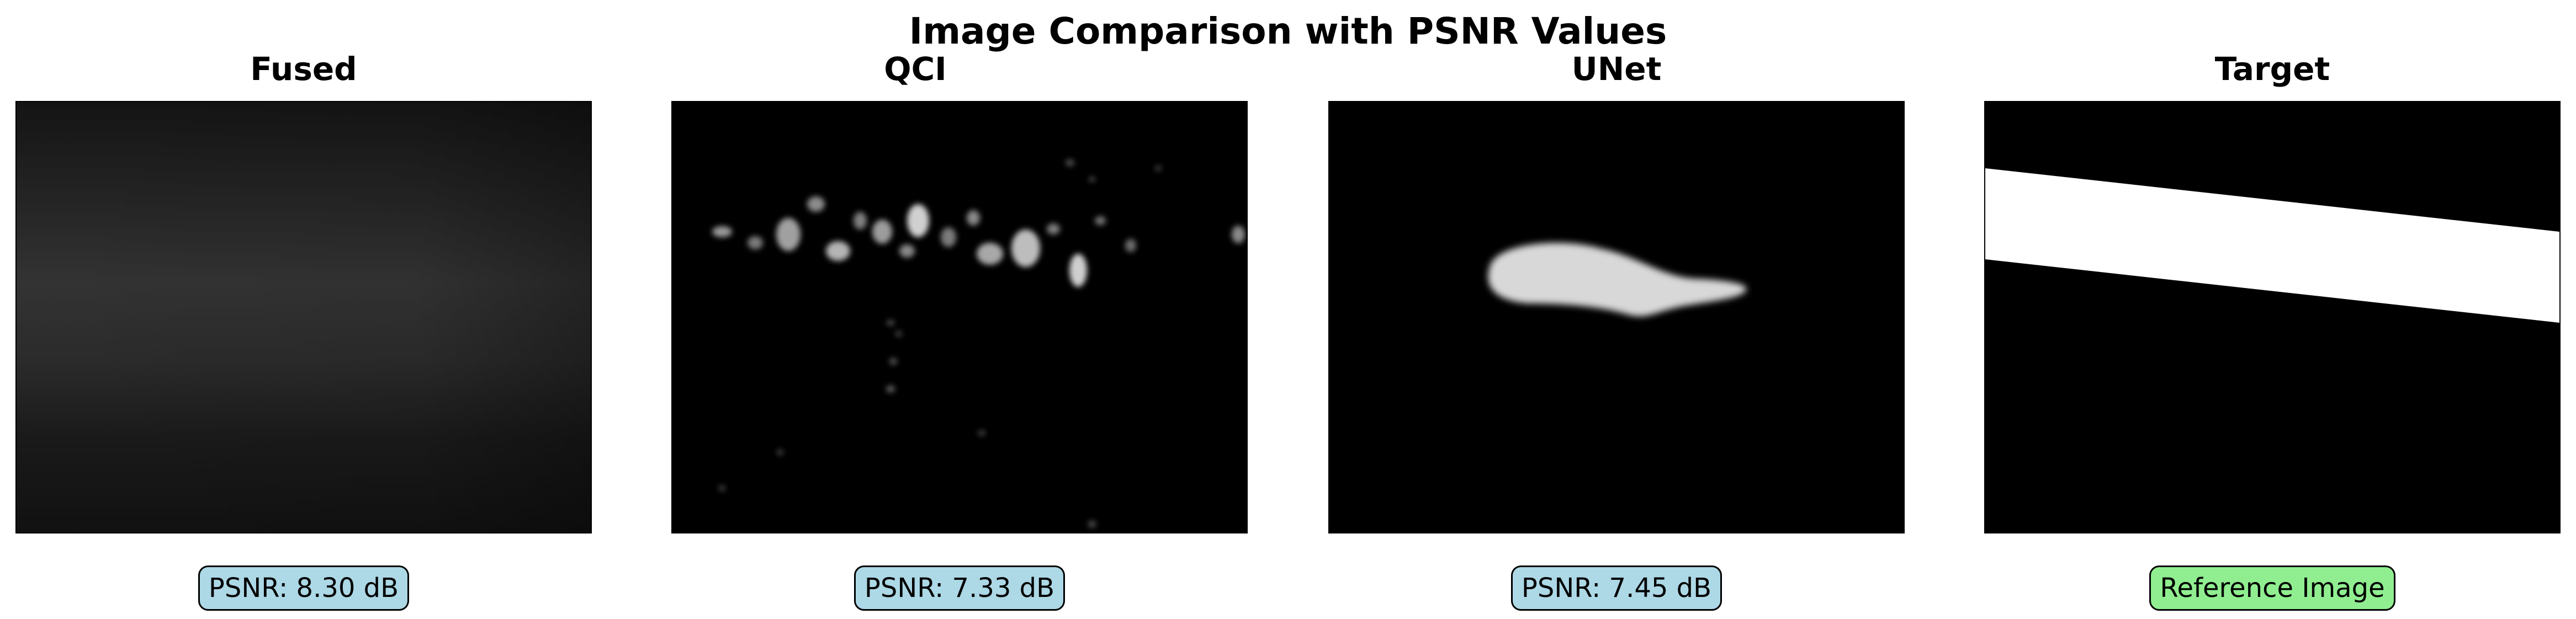  Describe the element at coordinates (2272, 69) in the screenshot. I see `panel-title: Target` at that location.